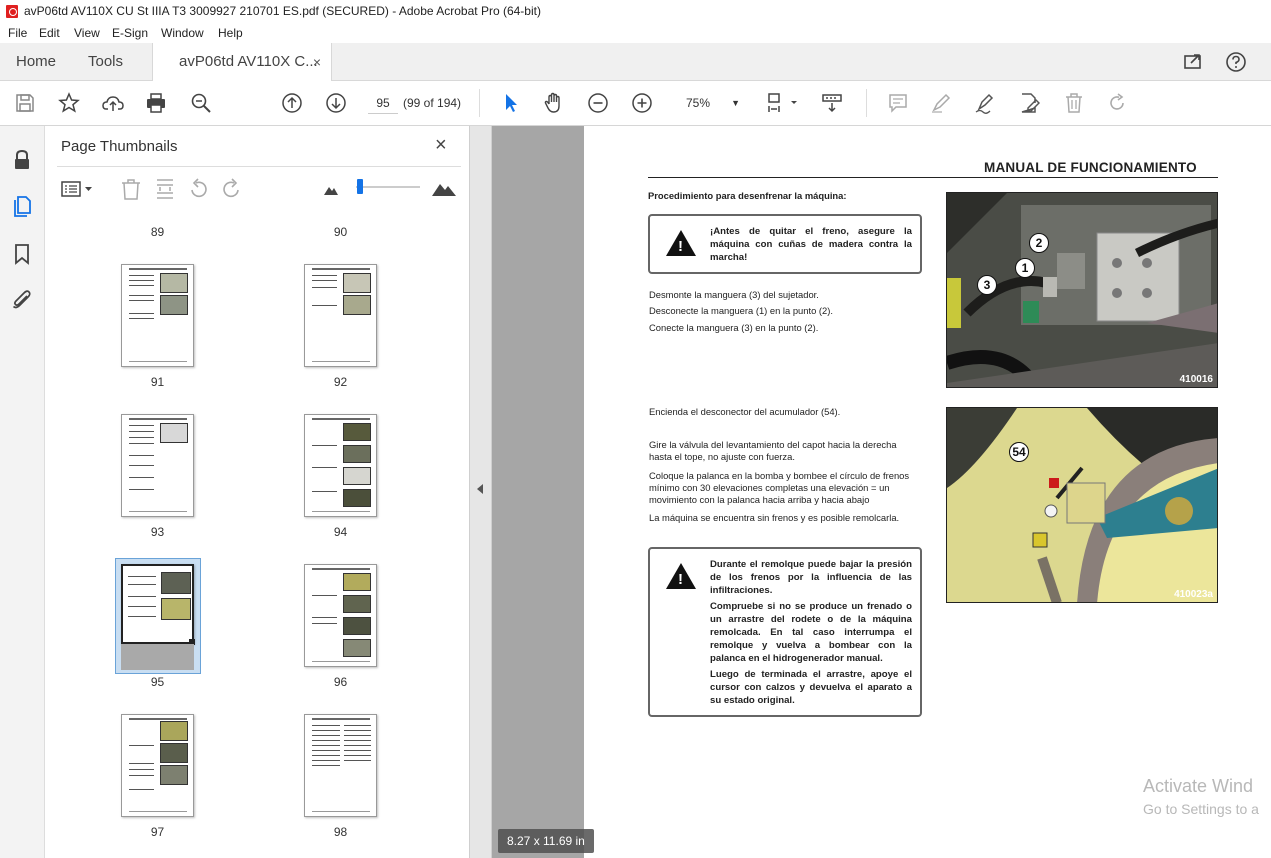 The height and width of the screenshot is (858, 1271). What do you see at coordinates (165, 189) in the screenshot?
I see `extract-pages-icon` at bounding box center [165, 189].